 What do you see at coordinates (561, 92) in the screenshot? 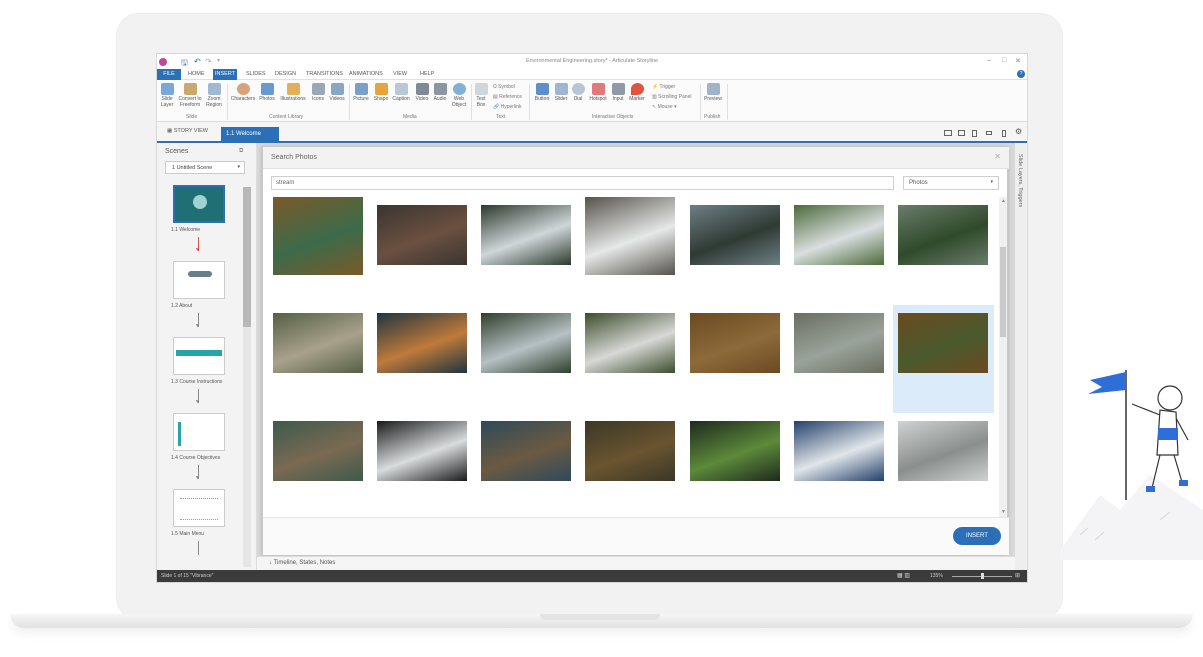
I see `slider-button: Slider` at bounding box center [561, 92].